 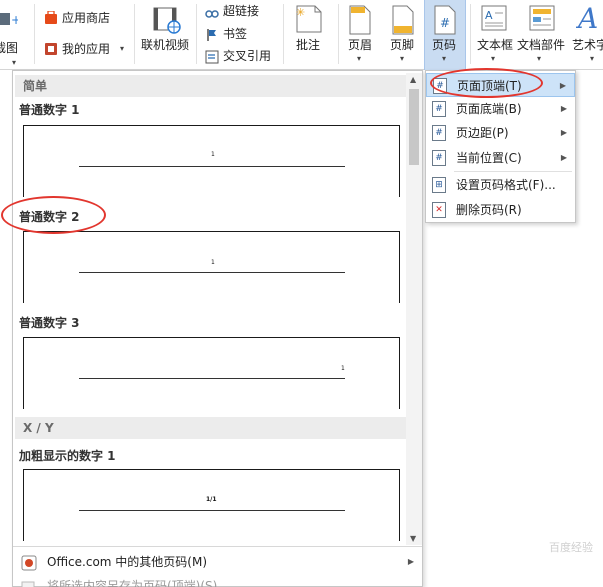 What do you see at coordinates (211, 499) in the screenshot?
I see `page-number-sample: 1/1` at bounding box center [211, 499].